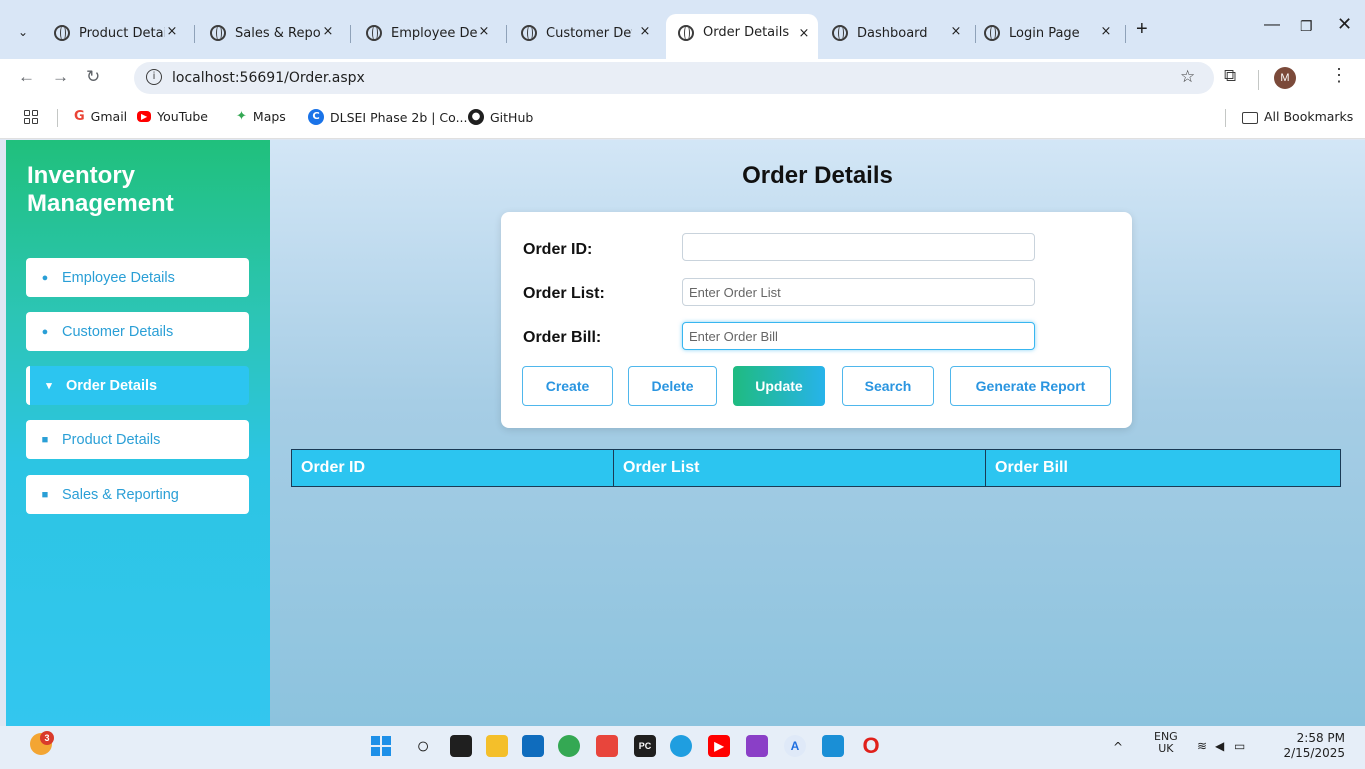 This screenshot has width=1365, height=769. What do you see at coordinates (118, 331) in the screenshot?
I see `sidebar-item-label: Customer Details` at bounding box center [118, 331].